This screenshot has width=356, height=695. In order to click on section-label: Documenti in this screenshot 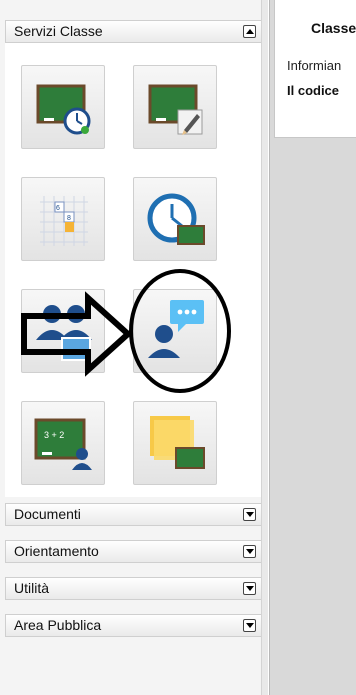, I will do `click(47, 514)`.